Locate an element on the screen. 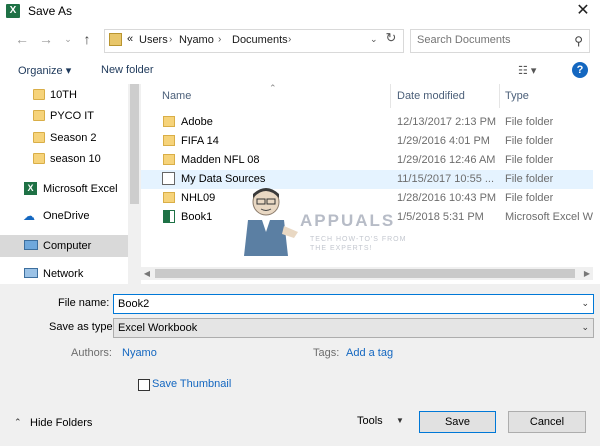  hide-folders-button: Hide Folders is located at coordinates (61, 423).